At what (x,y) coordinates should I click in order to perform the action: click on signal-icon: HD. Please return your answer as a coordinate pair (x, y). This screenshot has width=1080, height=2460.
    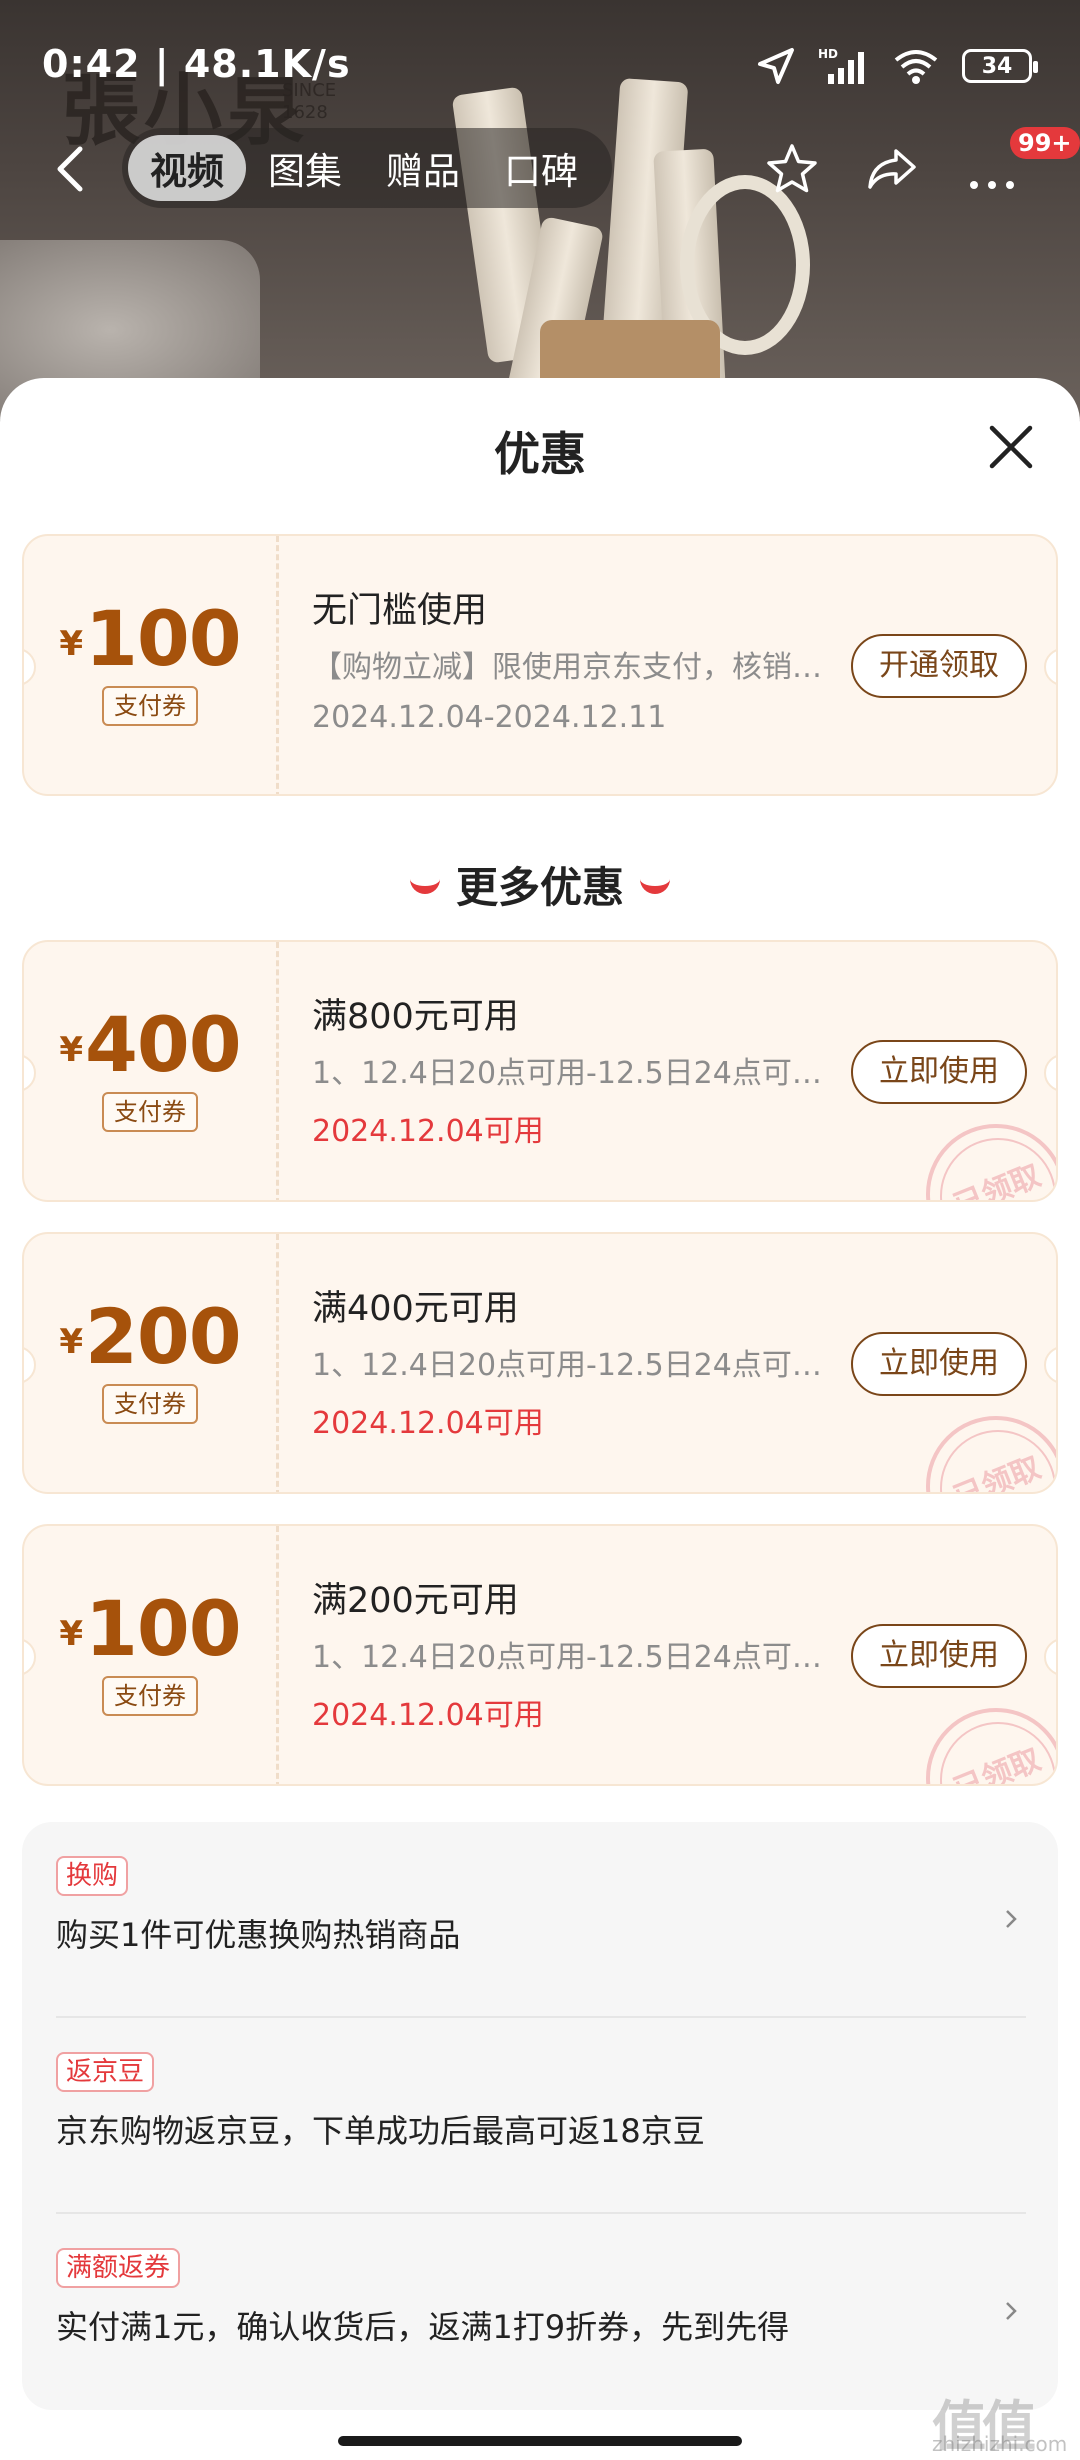
    Looking at the image, I should click on (841, 65).